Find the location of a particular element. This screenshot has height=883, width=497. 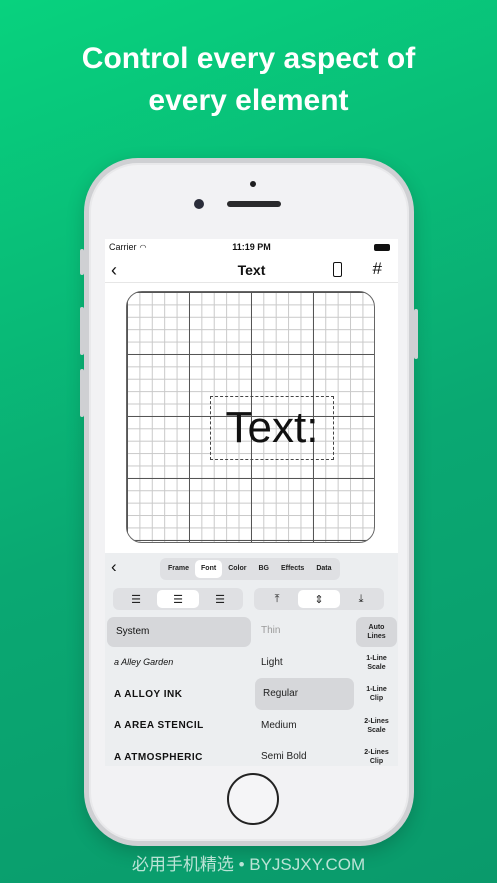

front-camera is located at coordinates (199, 204).